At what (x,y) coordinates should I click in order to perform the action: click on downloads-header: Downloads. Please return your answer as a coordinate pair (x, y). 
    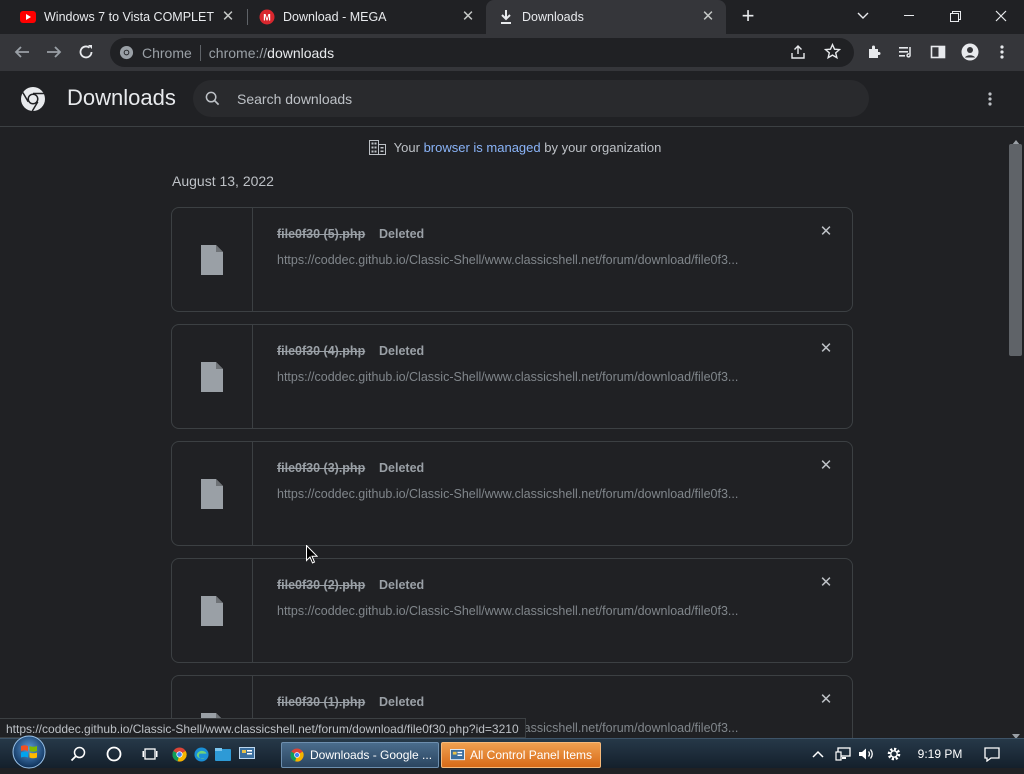
    Looking at the image, I should click on (512, 99).